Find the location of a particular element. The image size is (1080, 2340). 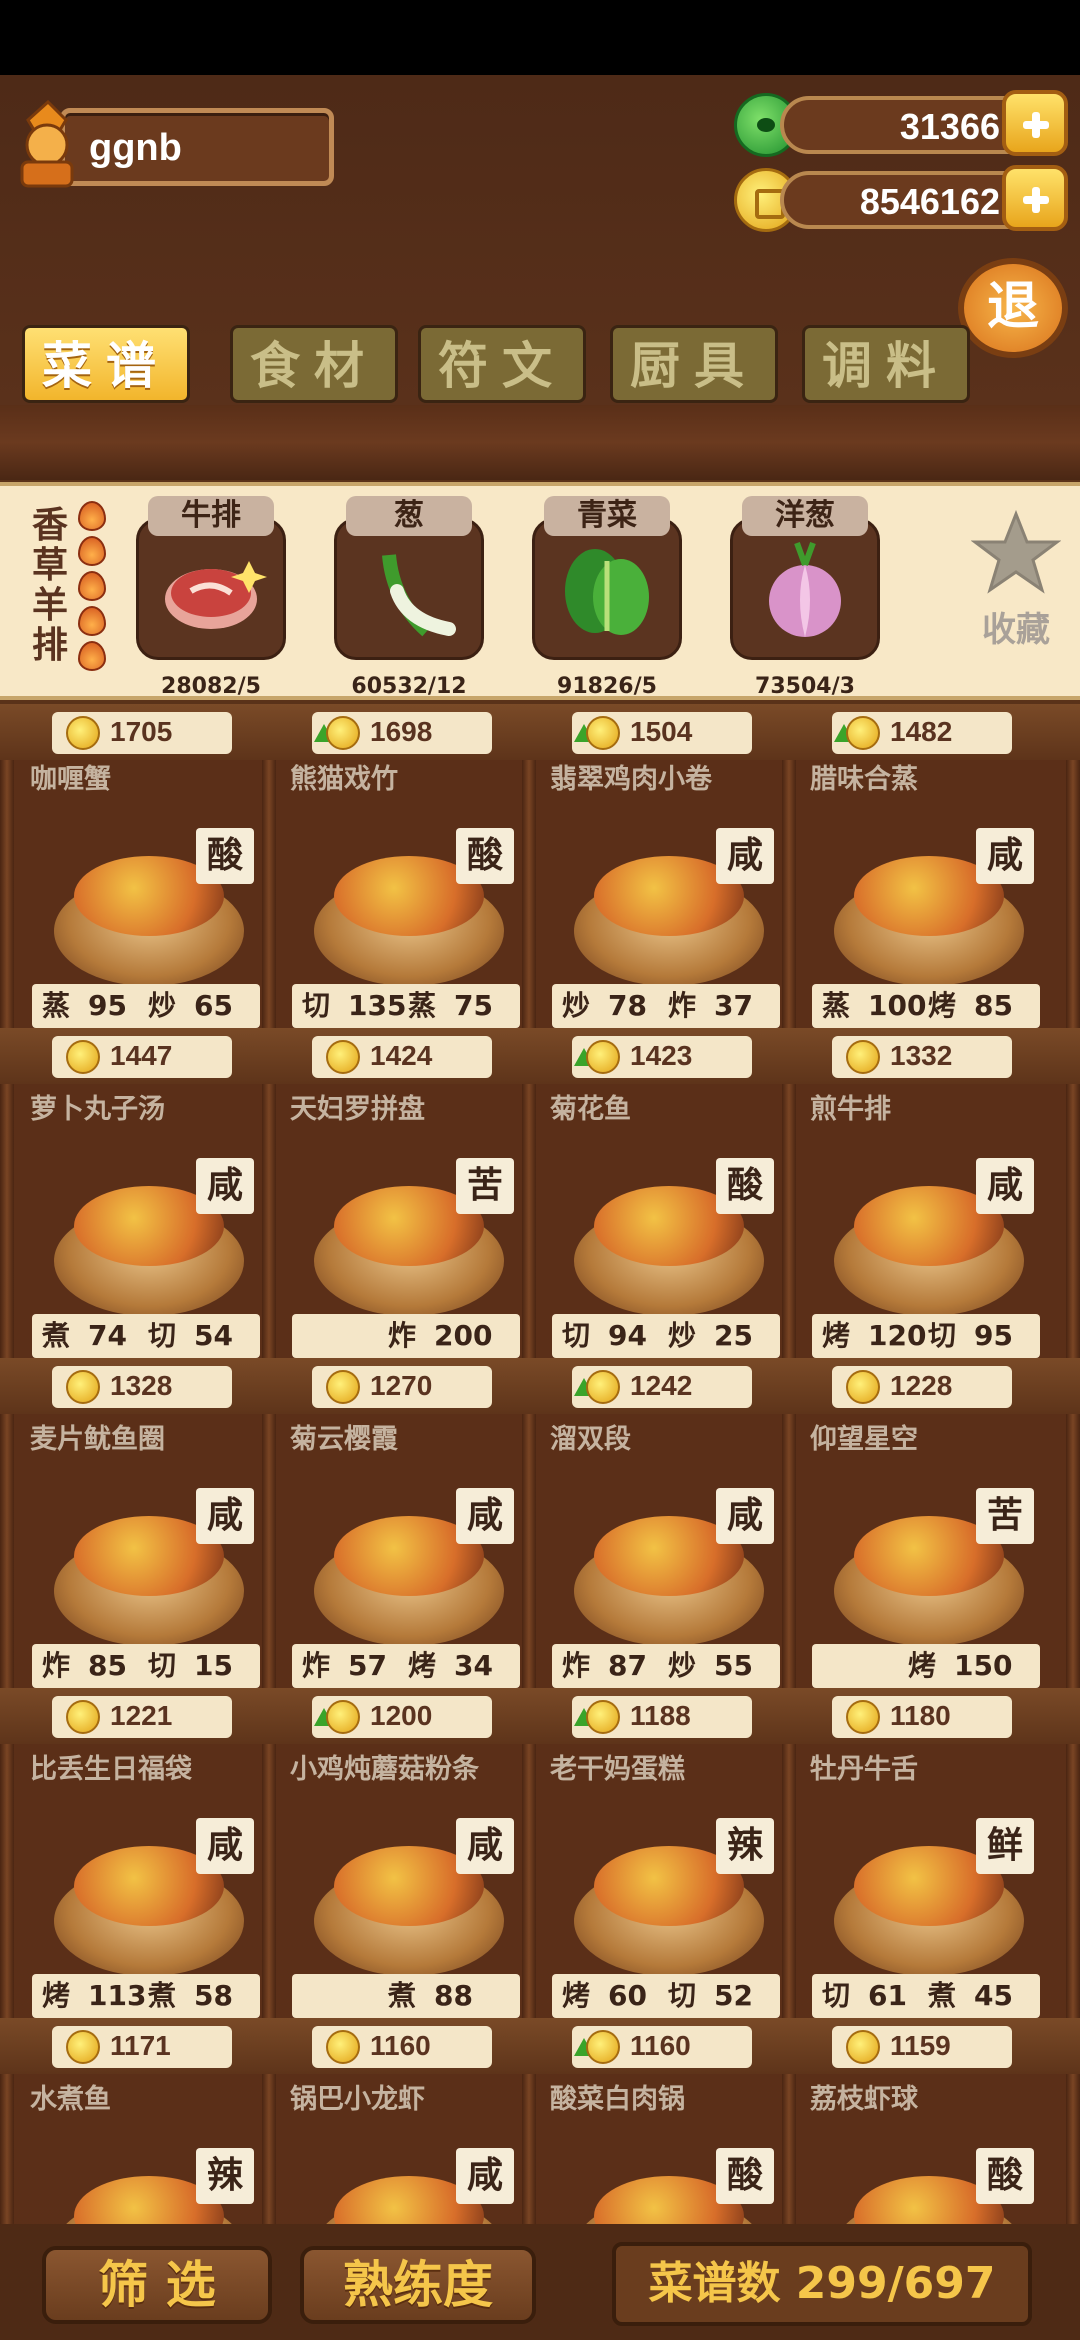

recipe-card: 比丢生日福袋咸烤 113 煮 58 is located at coordinates (137, 1901).